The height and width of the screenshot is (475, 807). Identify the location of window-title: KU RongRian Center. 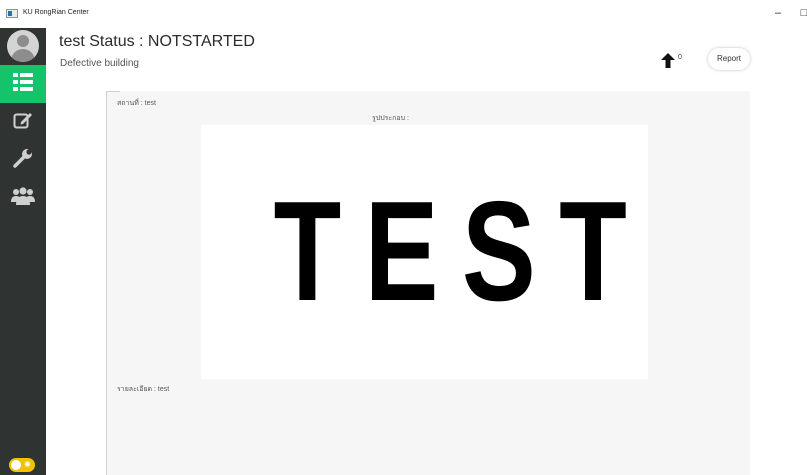
(56, 12).